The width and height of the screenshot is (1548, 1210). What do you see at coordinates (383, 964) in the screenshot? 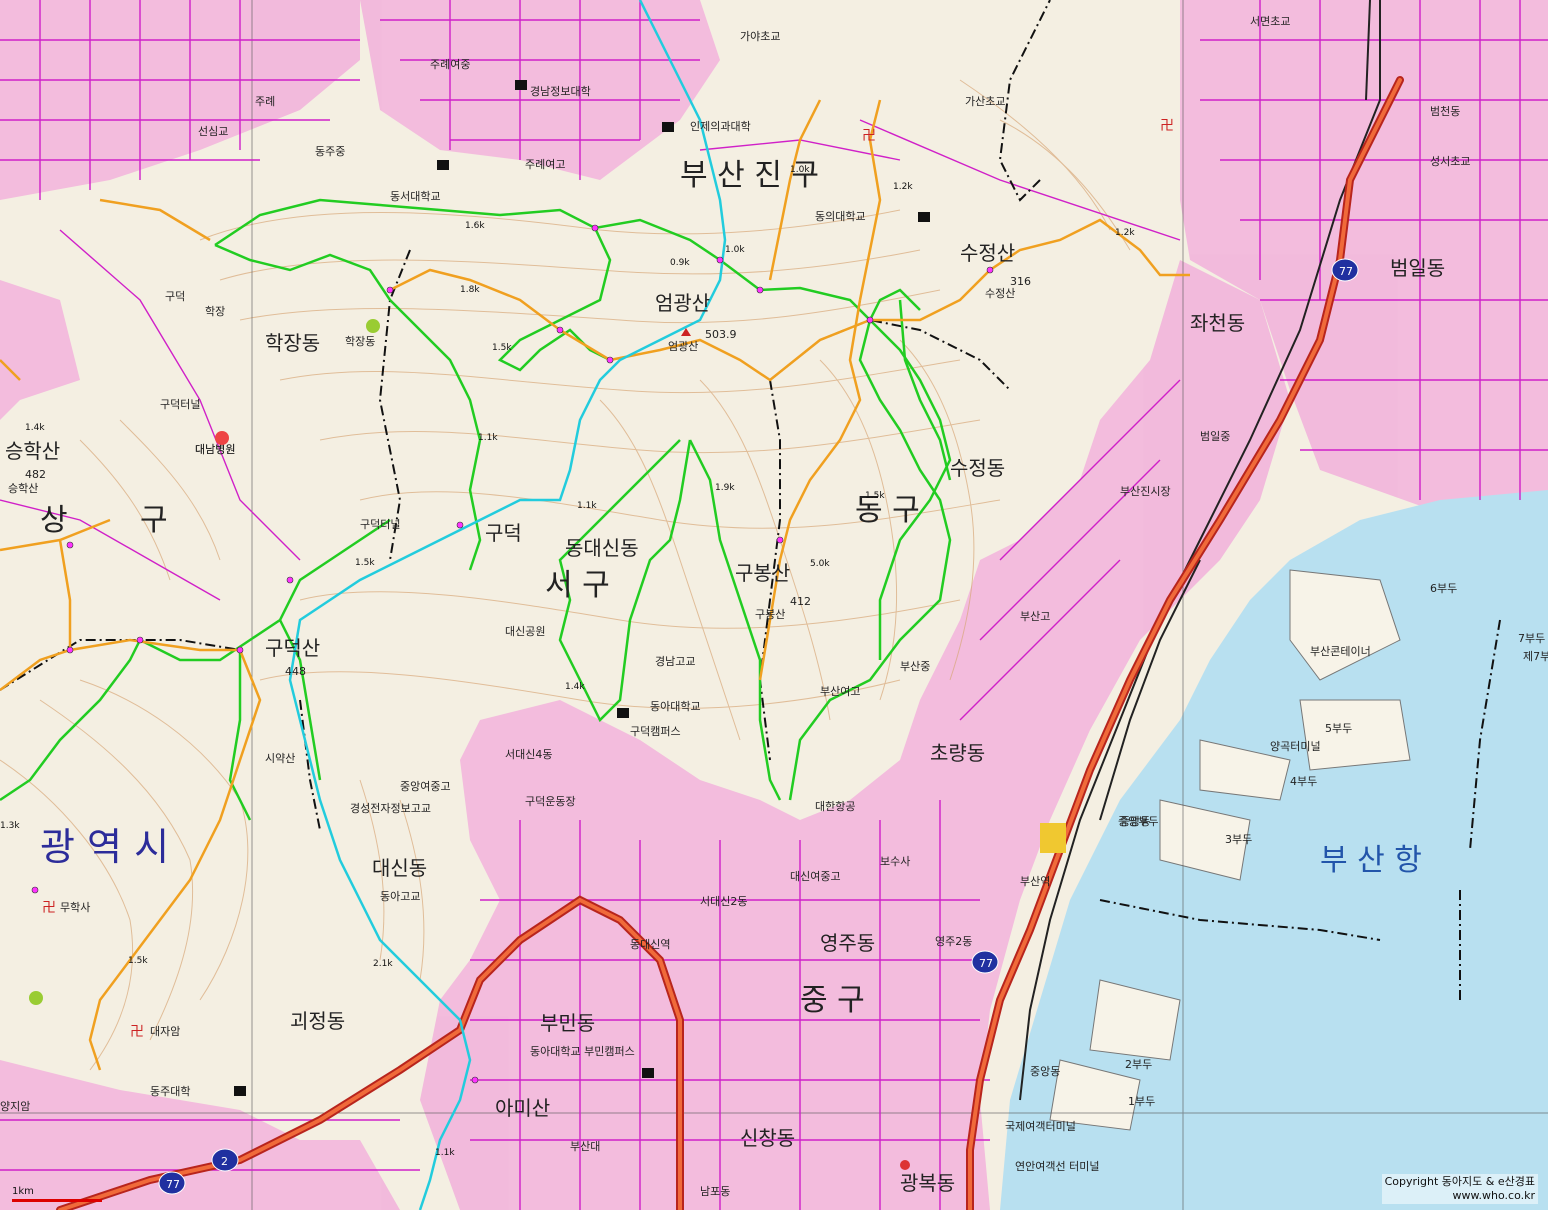
I see `distance-16: 2.1k` at bounding box center [383, 964].